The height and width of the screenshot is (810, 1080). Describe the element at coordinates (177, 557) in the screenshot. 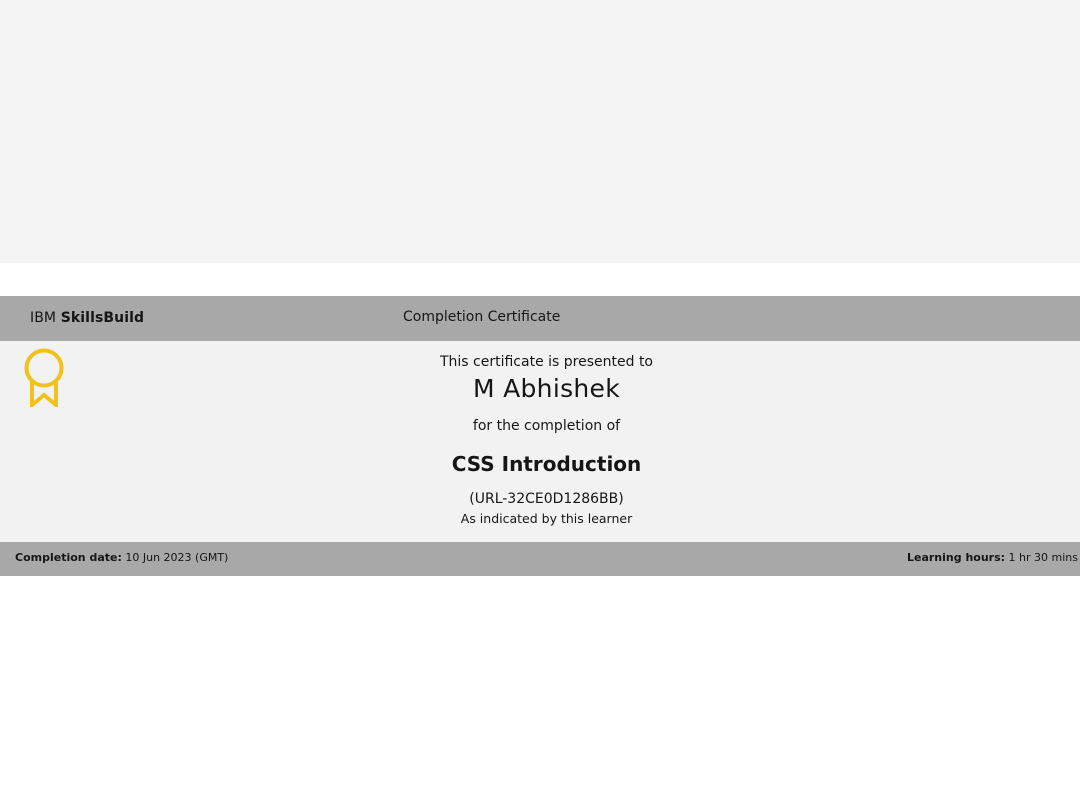

I see `completion-date-value: 10 Jun 2023 (GMT)` at that location.